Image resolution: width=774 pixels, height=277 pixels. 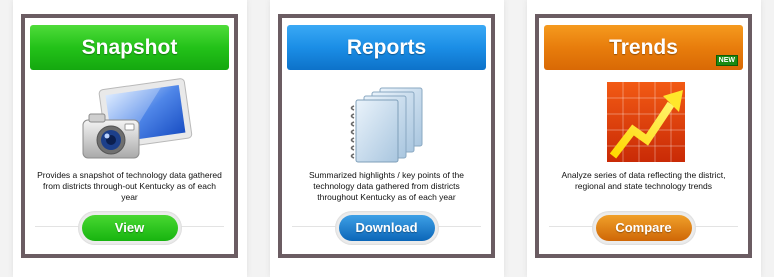 I want to click on reports-title: Reports, so click(x=386, y=47).